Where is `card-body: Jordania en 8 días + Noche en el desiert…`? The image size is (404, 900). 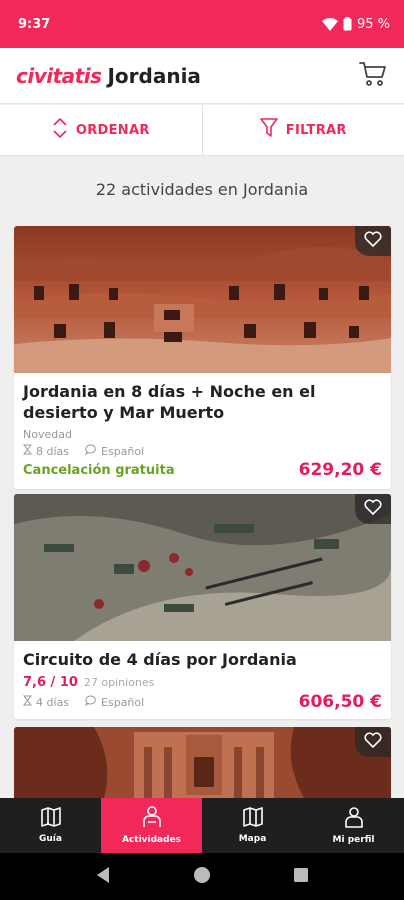
card-body: Jordania en 8 días + Noche en el desiert… is located at coordinates (202, 431).